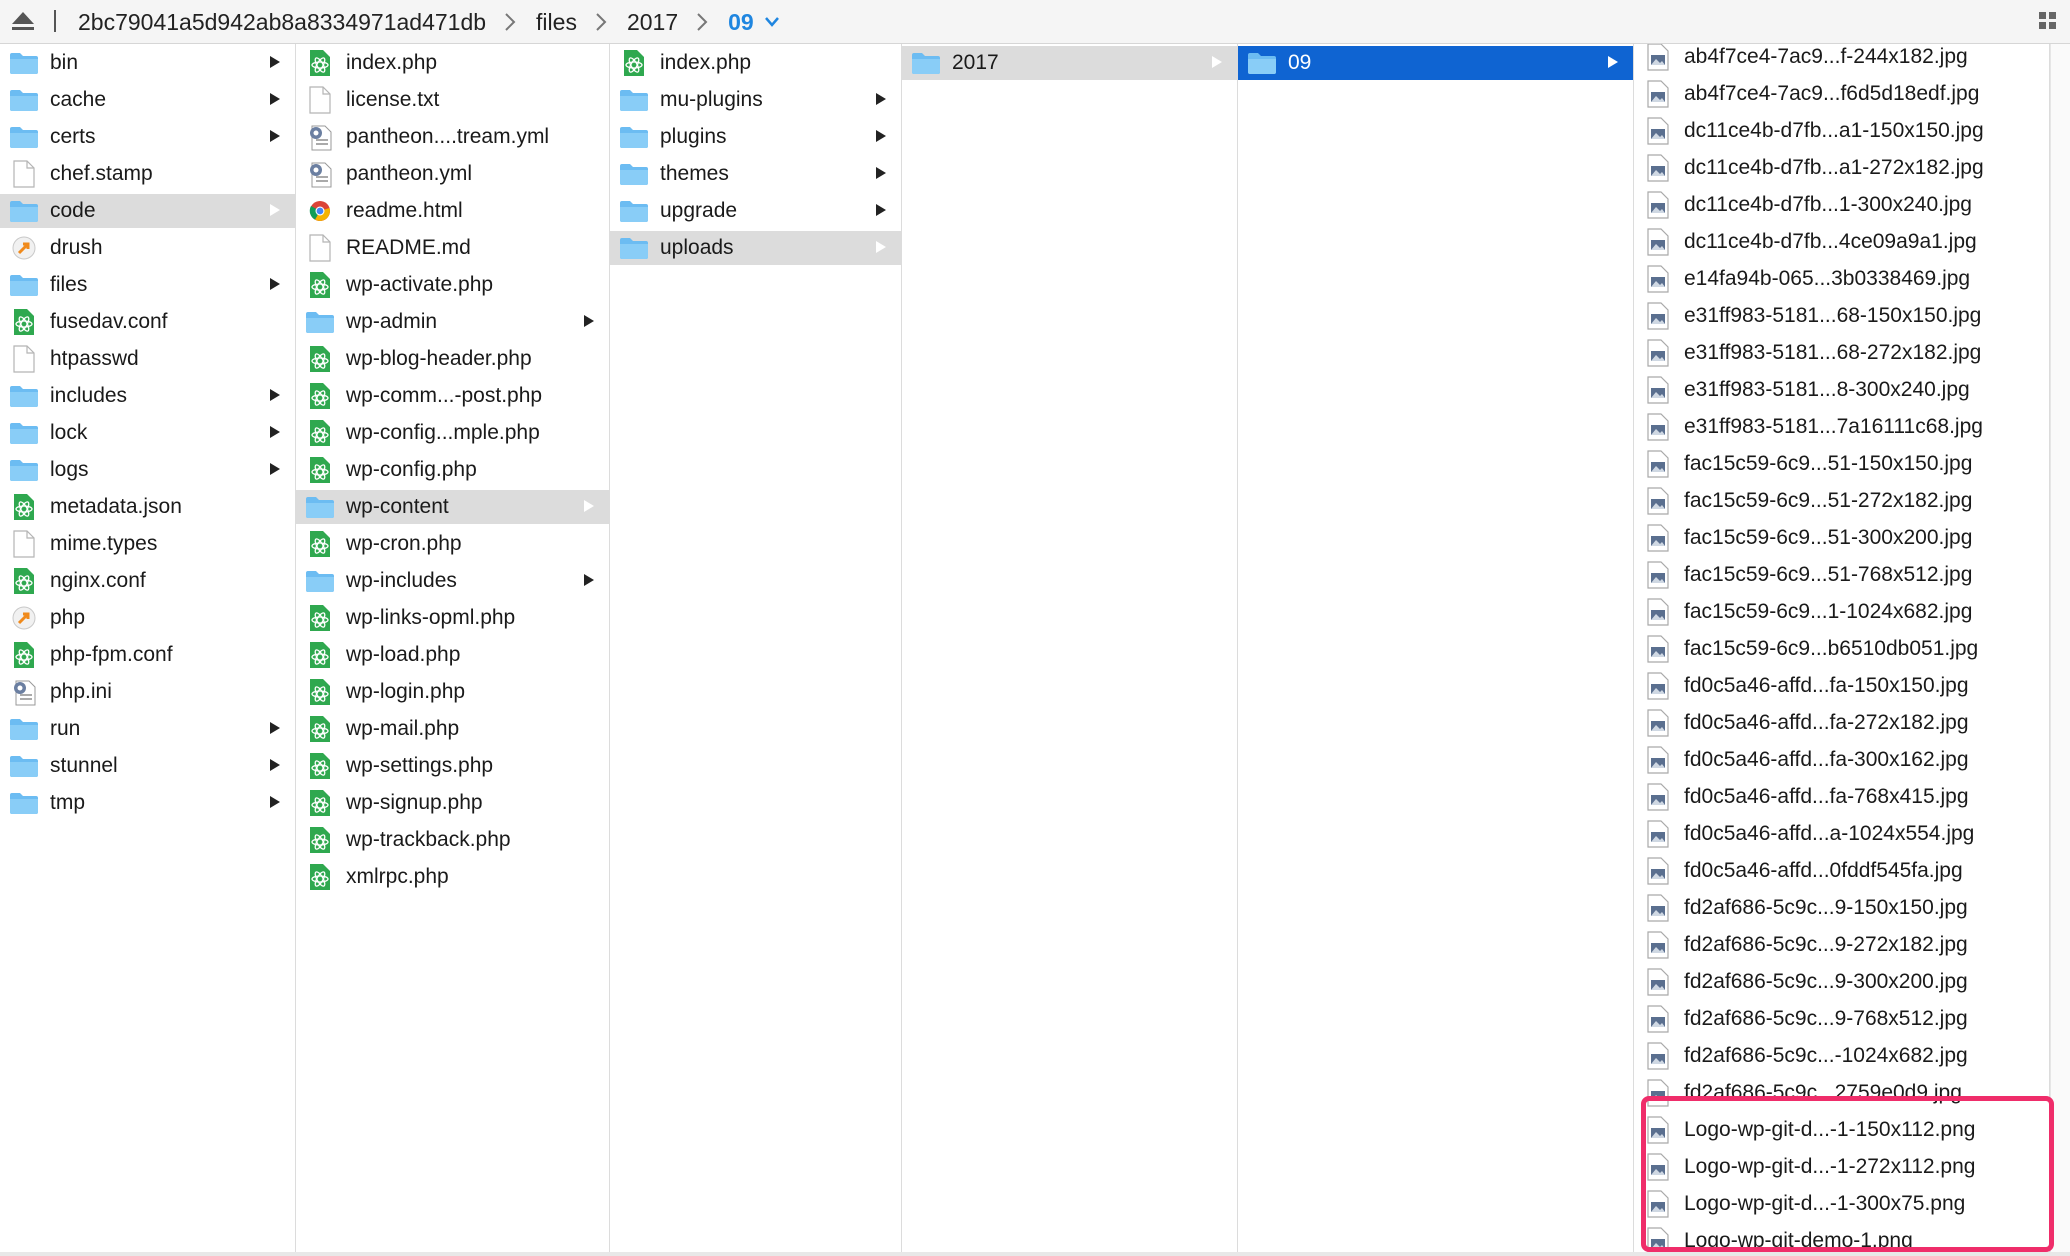 The width and height of the screenshot is (2070, 1256). Describe the element at coordinates (1841, 760) in the screenshot. I see `list-item: fd0c5a46-affd...fa-300x162.jpg` at that location.